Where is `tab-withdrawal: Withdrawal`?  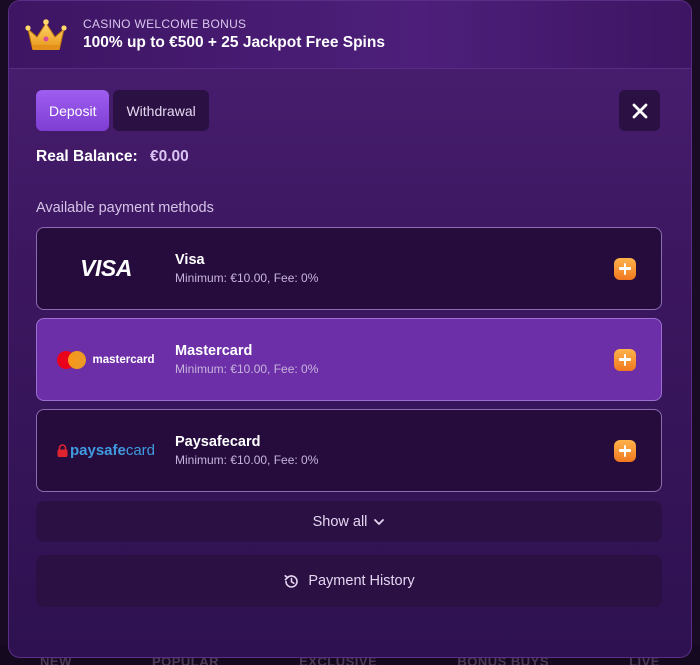
tab-withdrawal: Withdrawal is located at coordinates (161, 110).